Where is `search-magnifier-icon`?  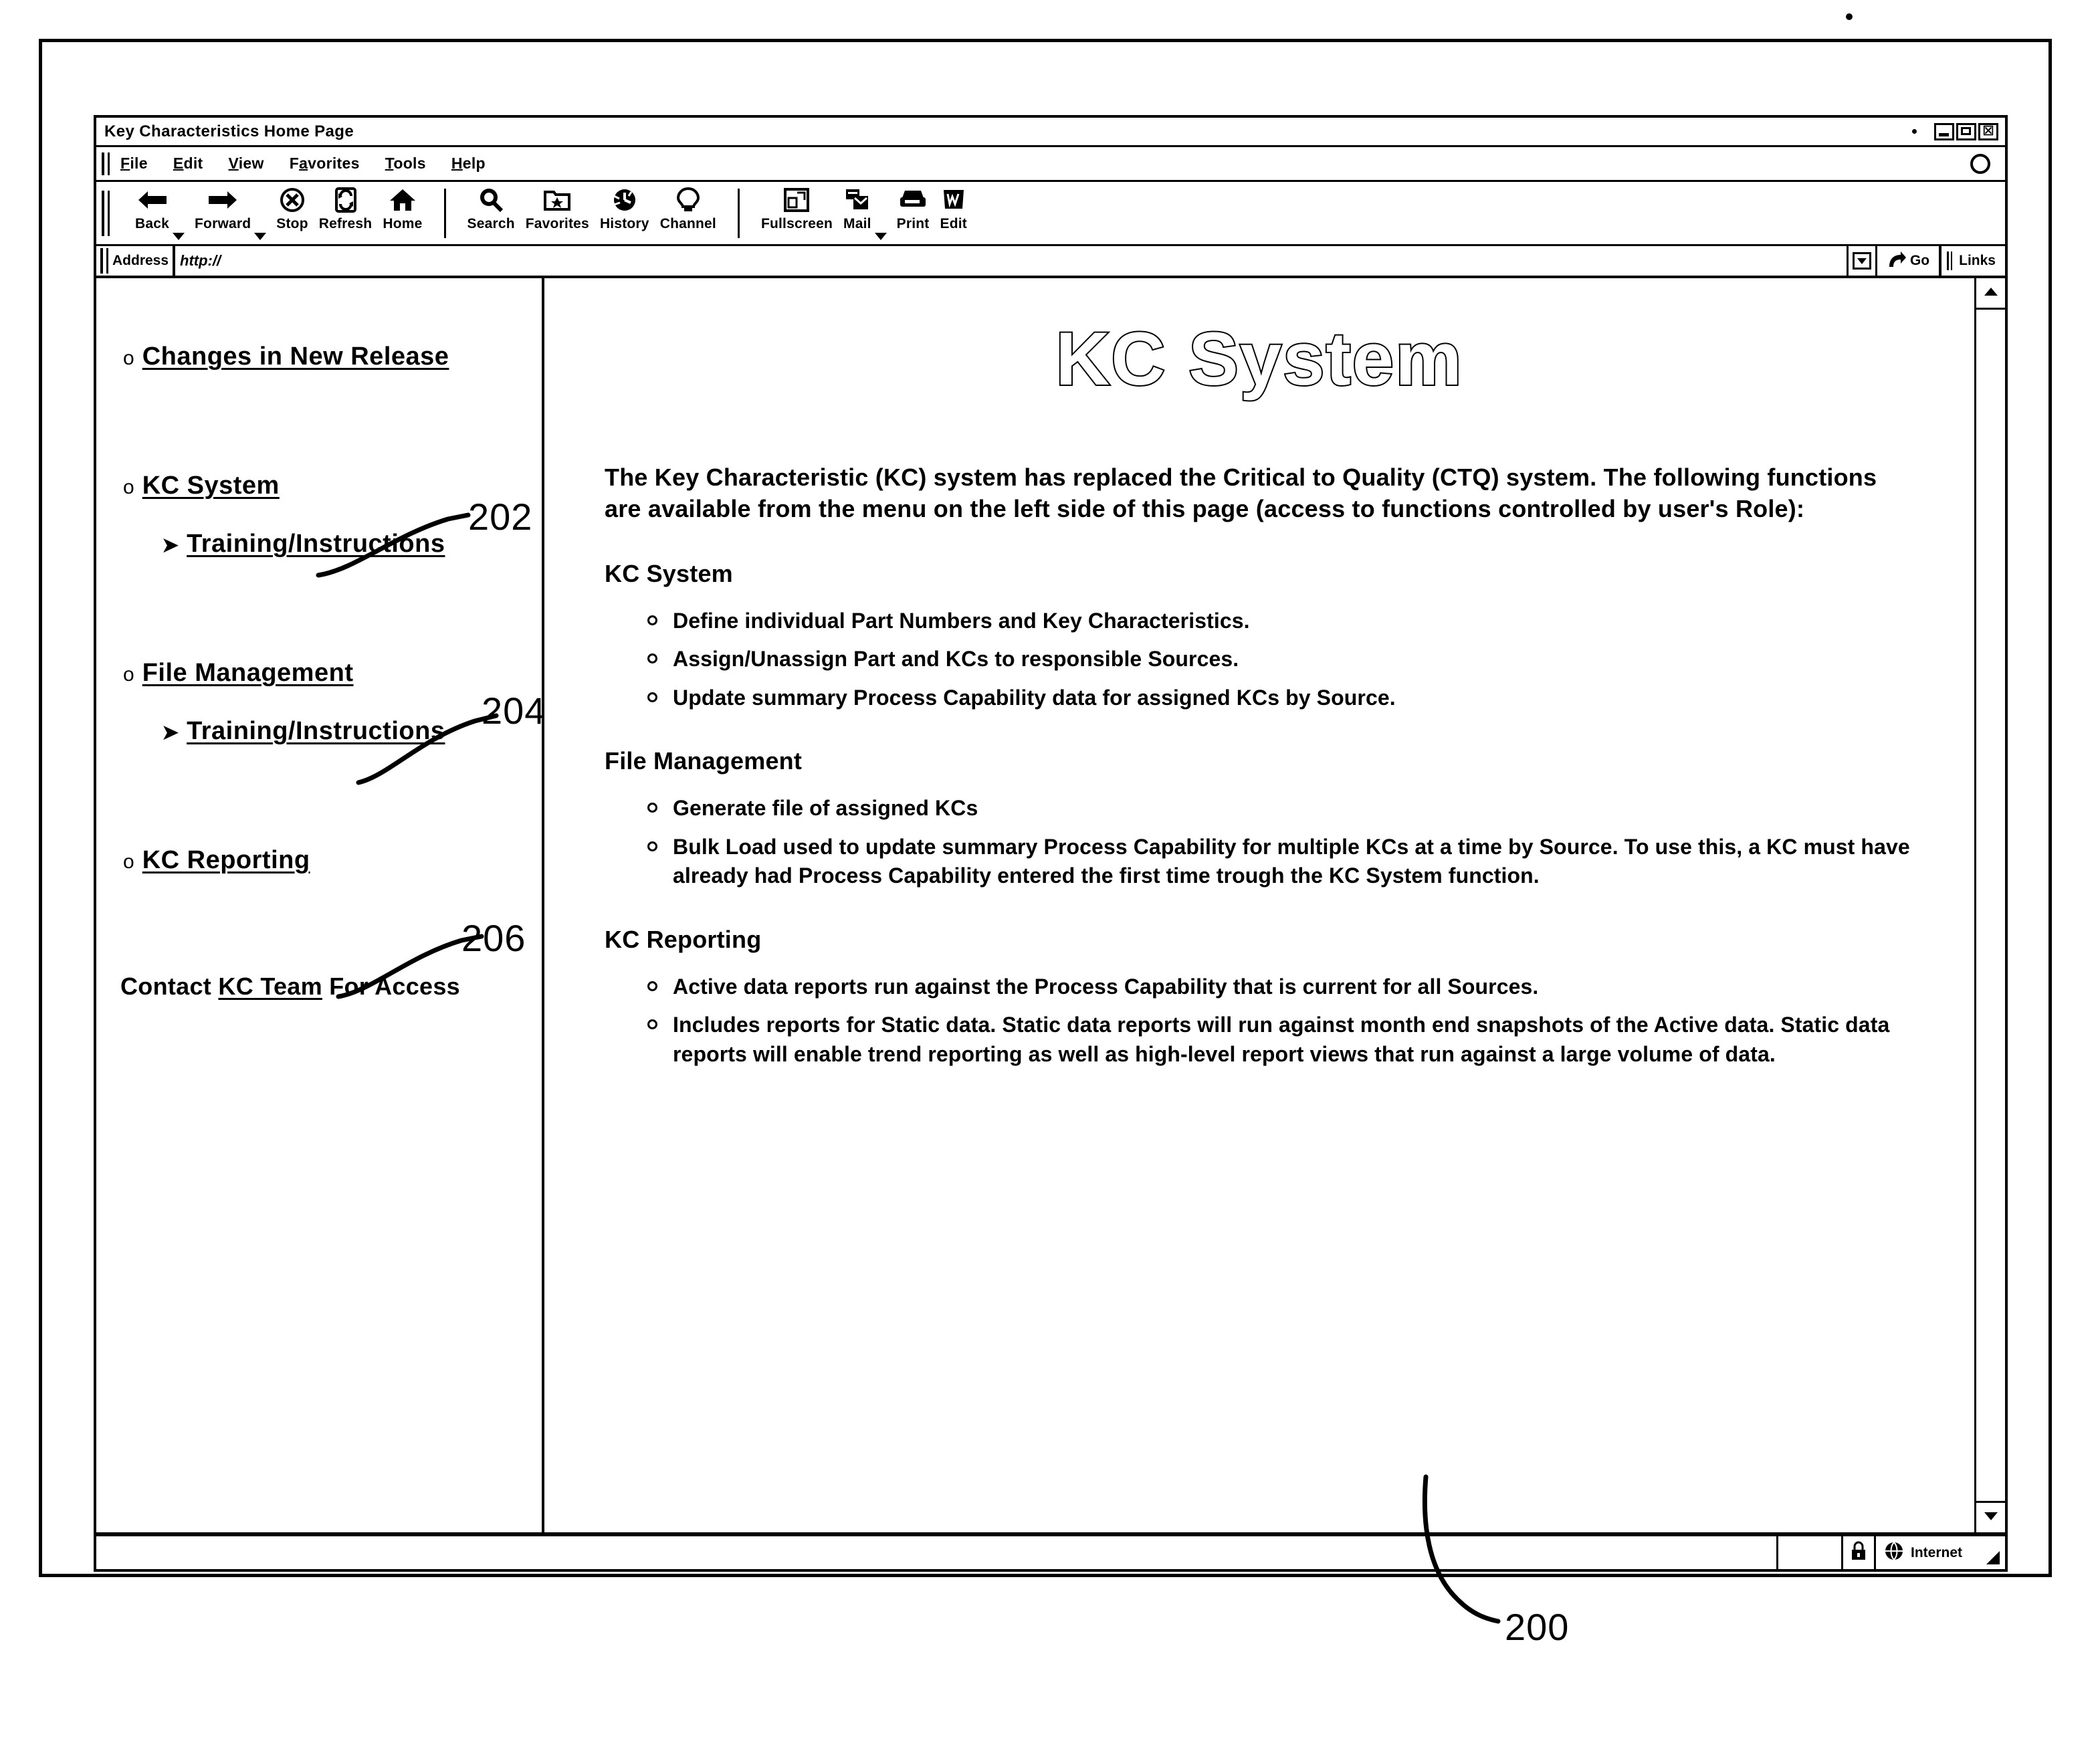 search-magnifier-icon is located at coordinates (491, 200).